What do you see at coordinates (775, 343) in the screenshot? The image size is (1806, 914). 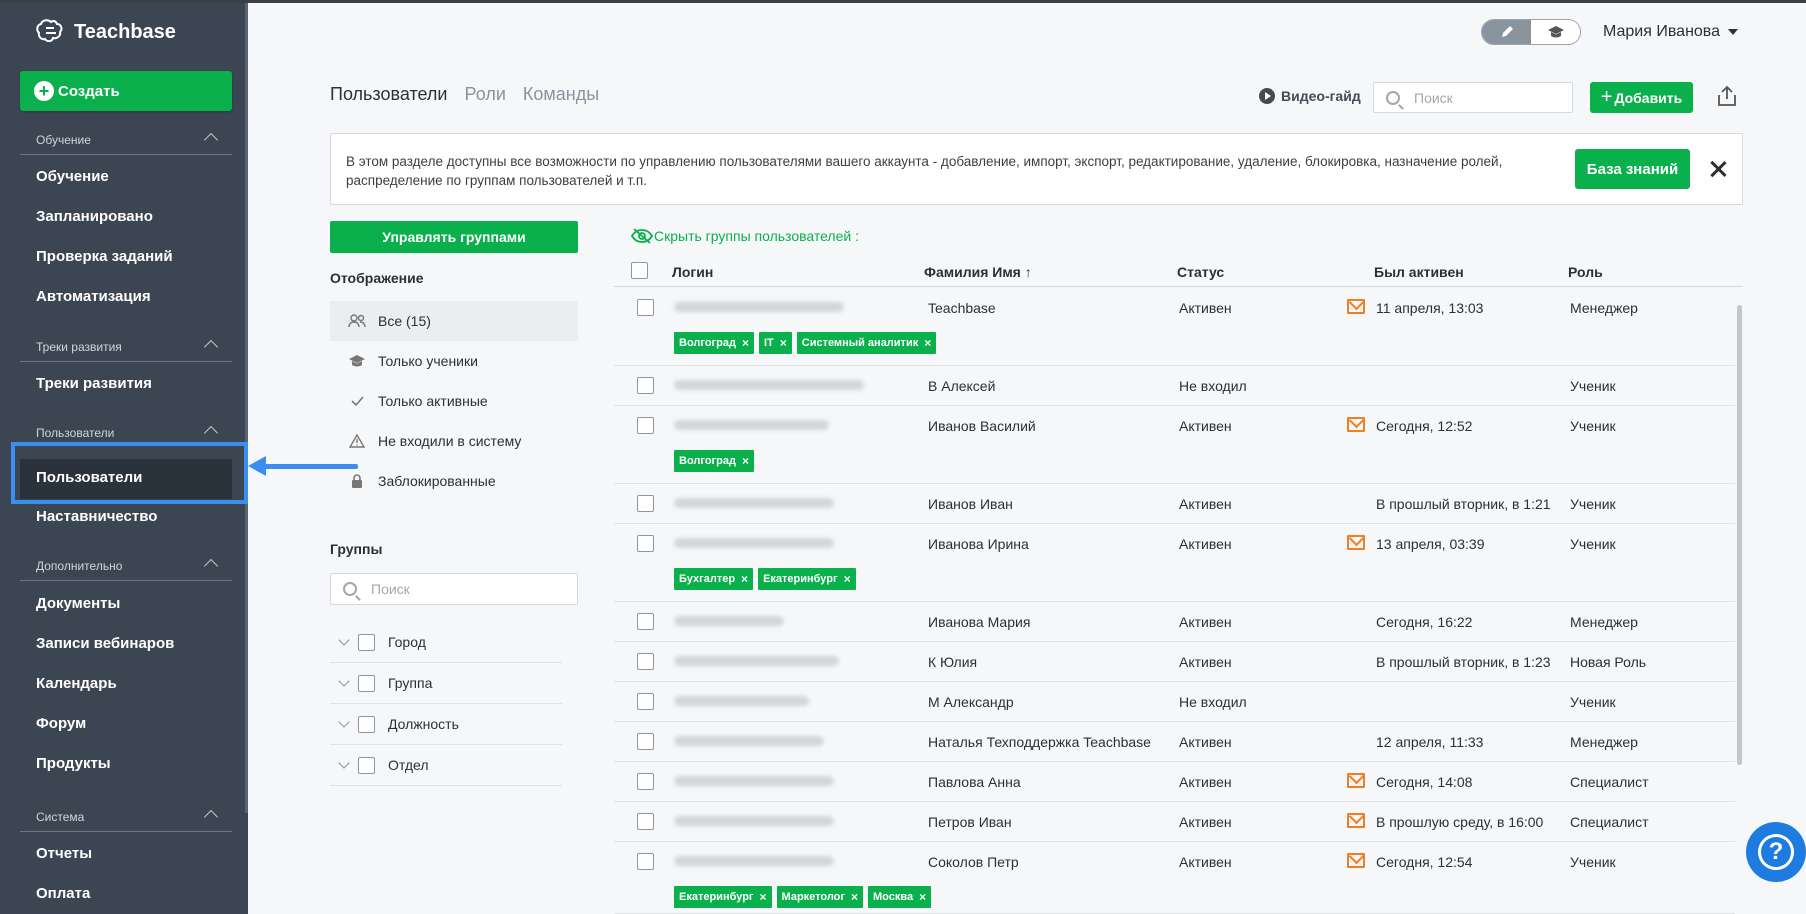 I see `group-tag: IT ×` at bounding box center [775, 343].